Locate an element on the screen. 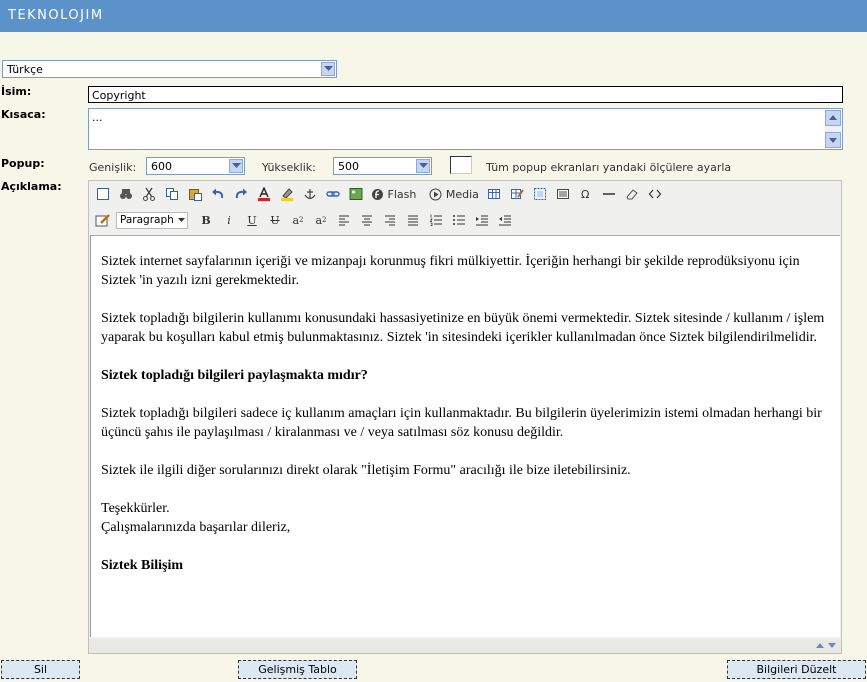  strikethrough-icon: U is located at coordinates (275, 220).